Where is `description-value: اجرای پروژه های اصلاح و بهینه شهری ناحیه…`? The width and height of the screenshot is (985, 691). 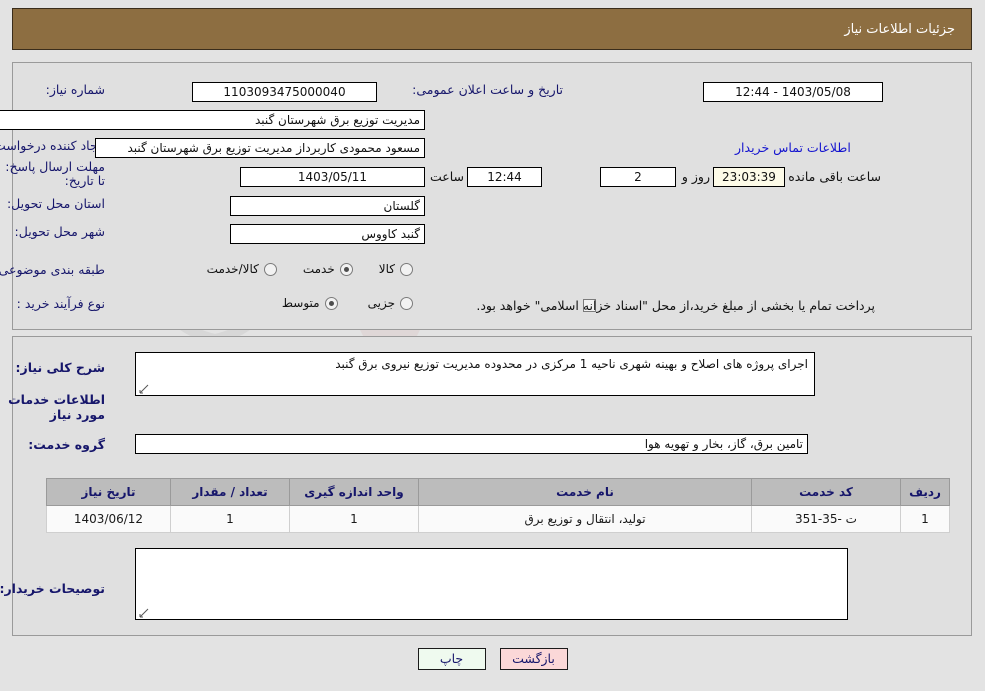 description-value: اجرای پروژه های اصلاح و بهینه شهری ناحیه… is located at coordinates (571, 364).